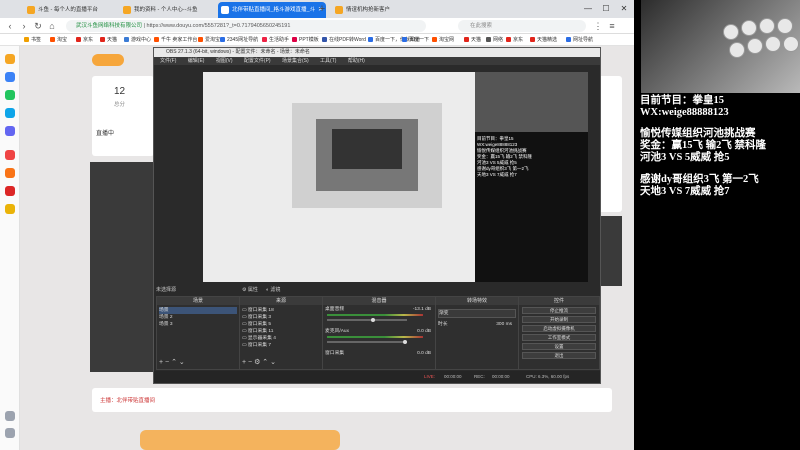 The width and height of the screenshot is (800, 450). What do you see at coordinates (543, 40) in the screenshot?
I see `bookmark-item: 天猫精选` at bounding box center [543, 40].